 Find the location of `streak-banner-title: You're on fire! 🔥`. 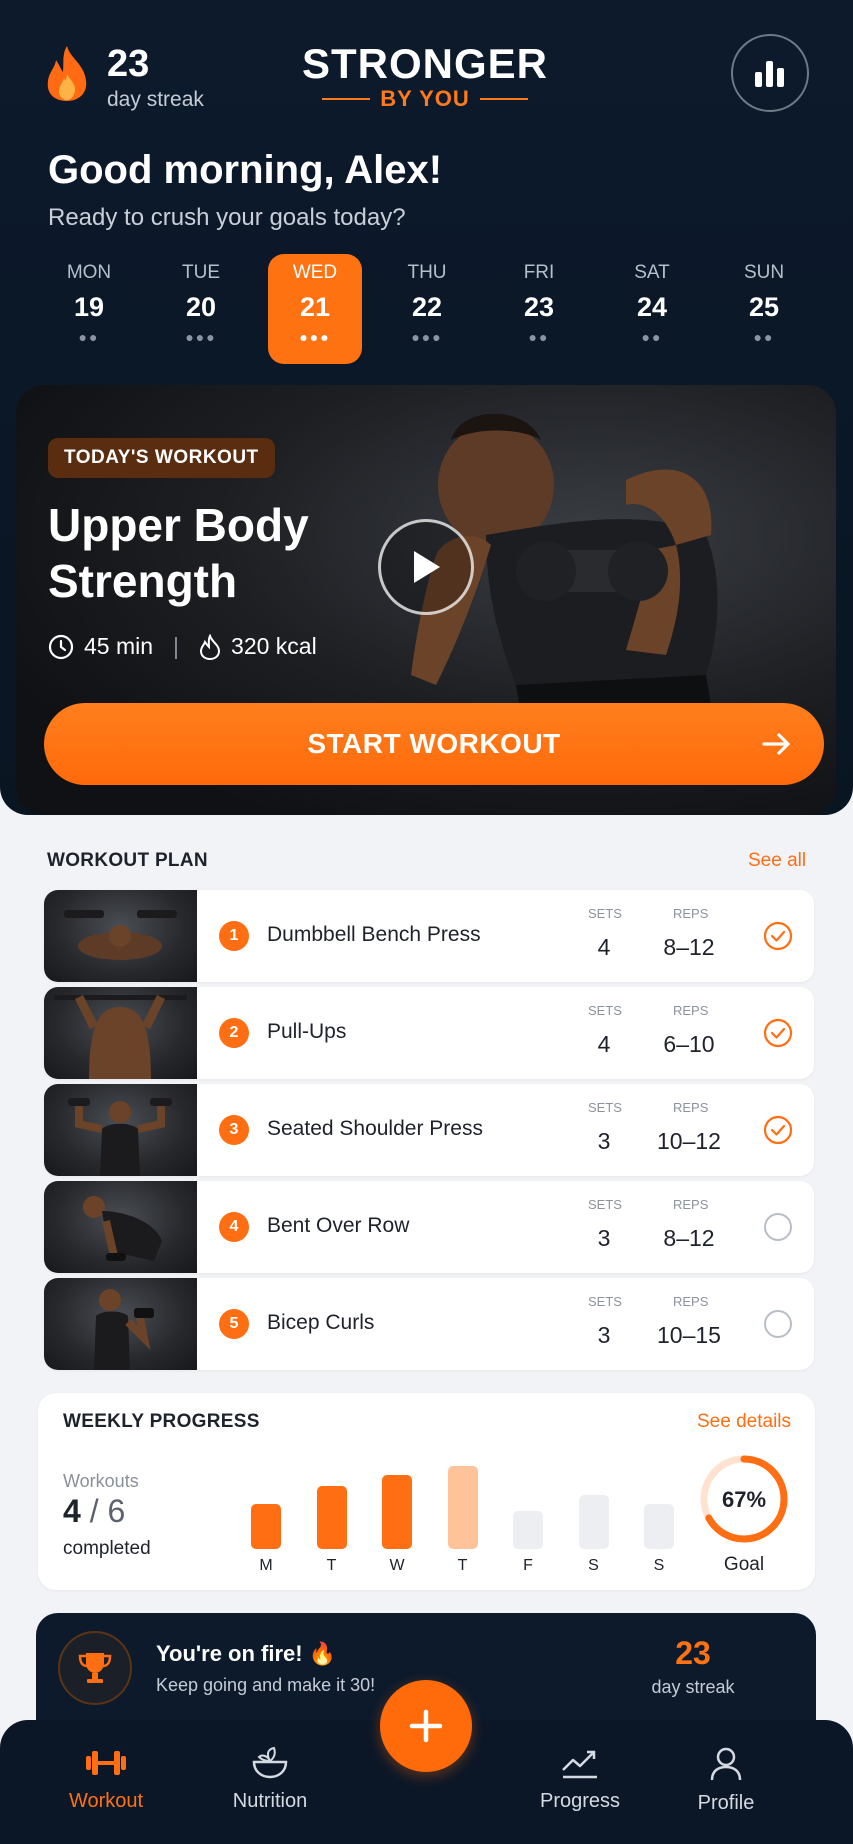

streak-banner-title: You're on fire! 🔥 is located at coordinates (246, 1653).